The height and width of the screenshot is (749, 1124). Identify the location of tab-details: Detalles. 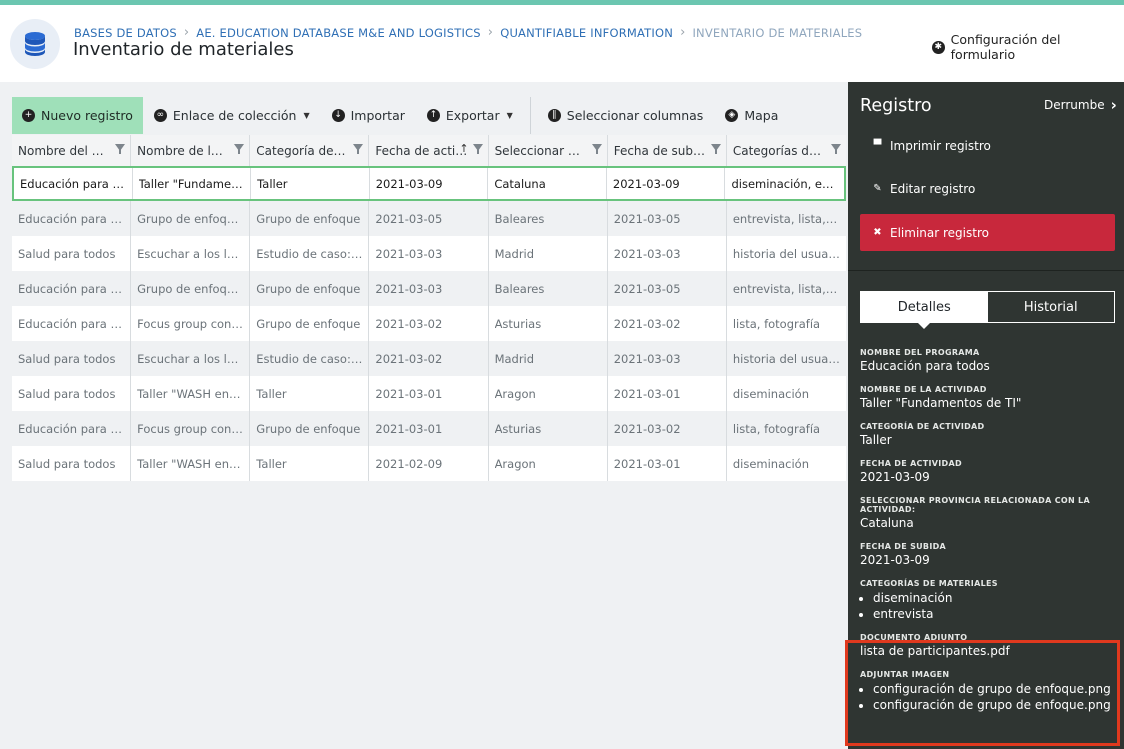
(924, 310).